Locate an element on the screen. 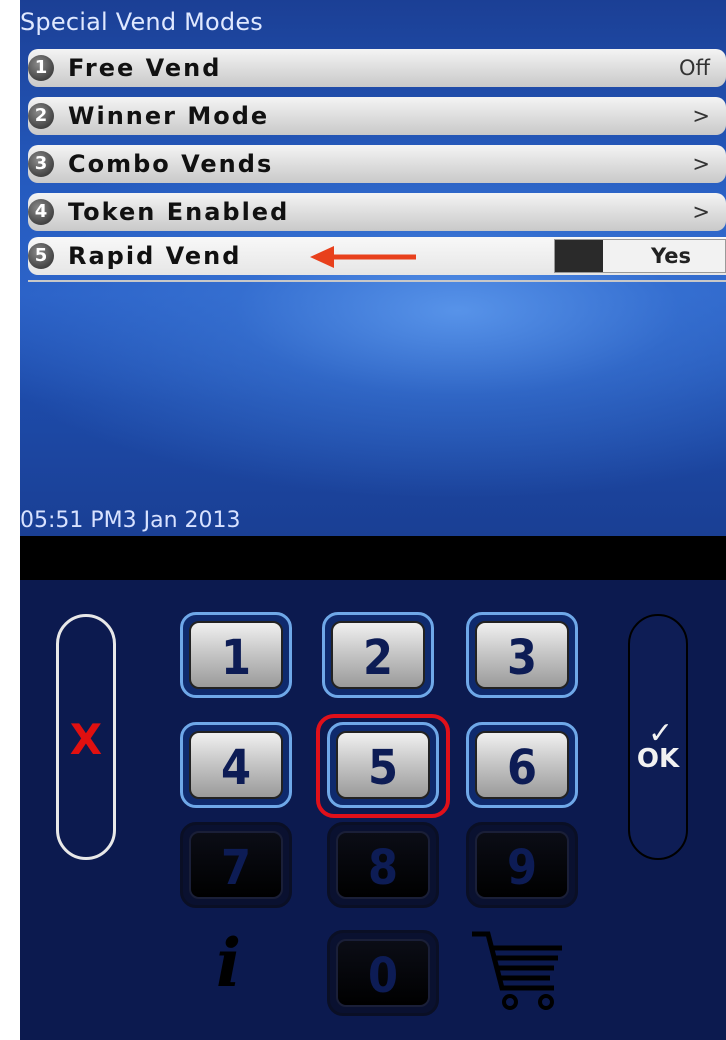 The image size is (726, 1040). key-label: 3 is located at coordinates (522, 655).